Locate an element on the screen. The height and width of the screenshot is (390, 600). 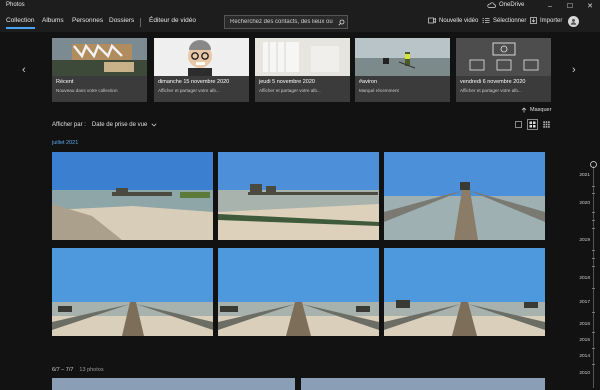
tab-video-editor: Éditeur de vidéo is located at coordinates (172, 20).